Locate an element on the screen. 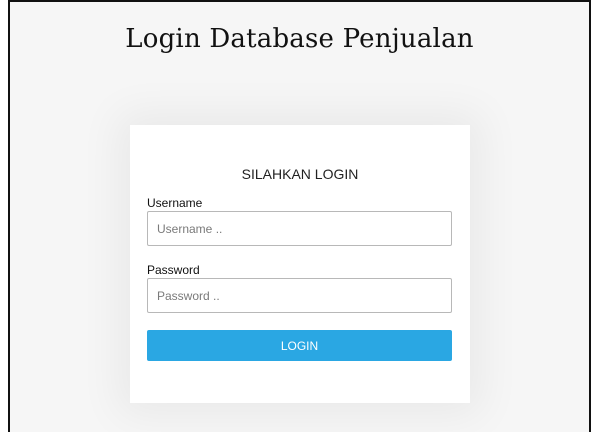 The image size is (595, 432). login-button: LOGIN is located at coordinates (299, 345).